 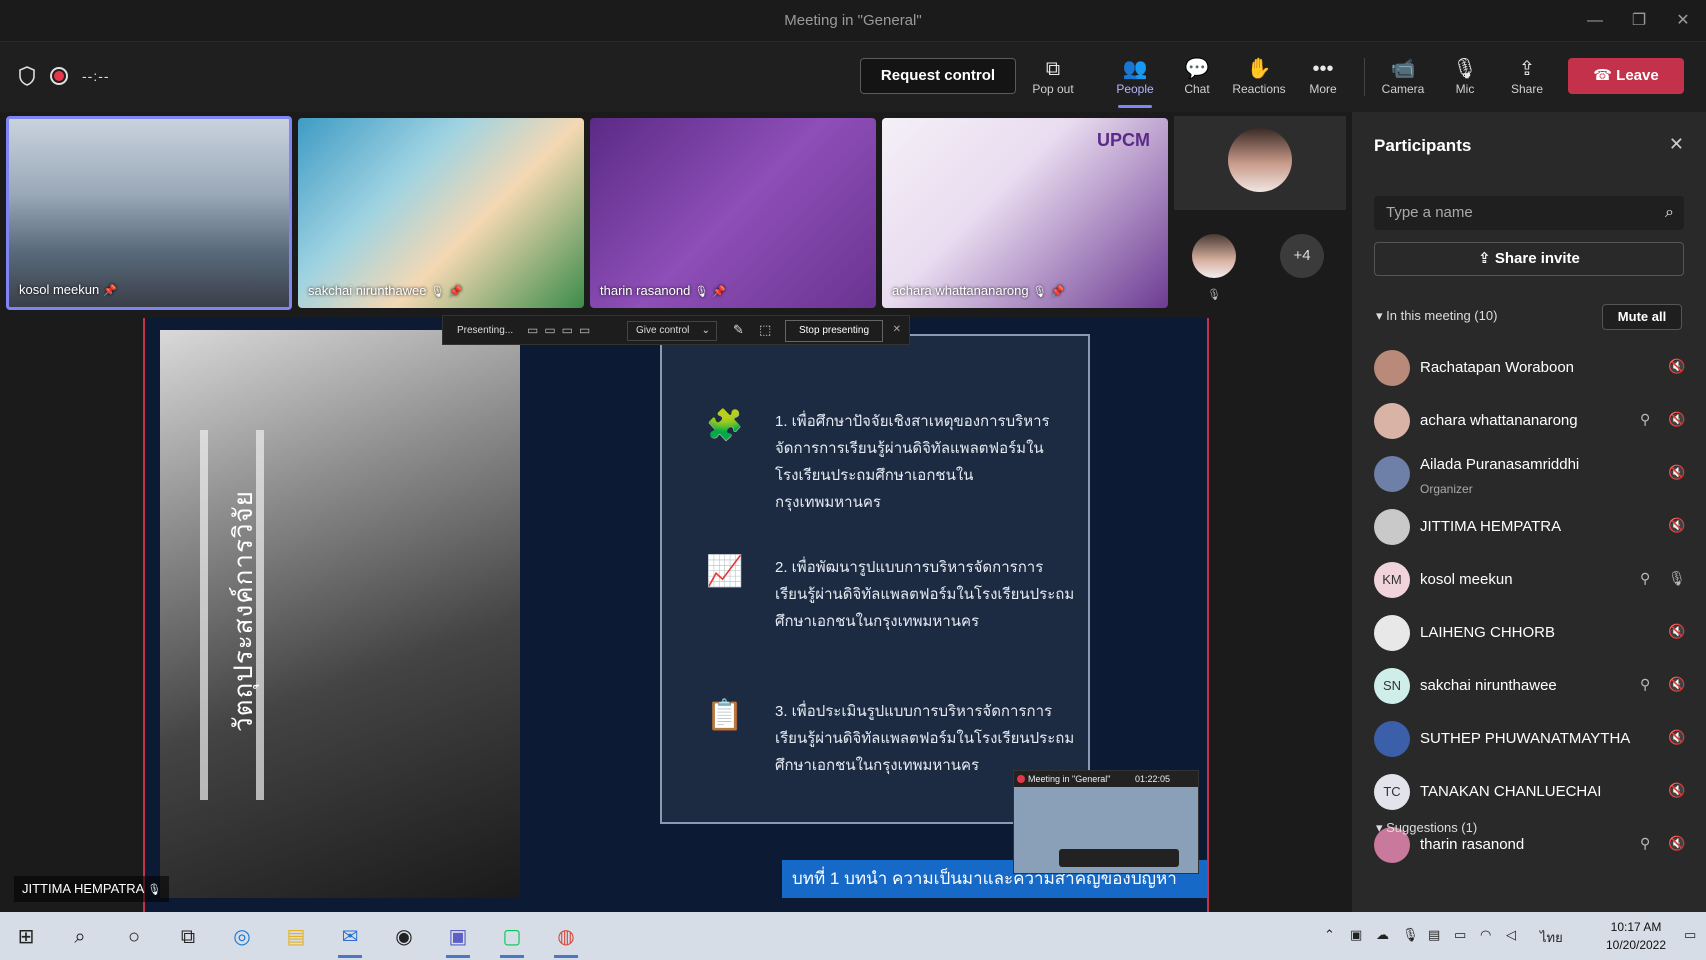 What do you see at coordinates (149, 213) in the screenshot?
I see `video-tile-kosol: kosol meekun 📌` at bounding box center [149, 213].